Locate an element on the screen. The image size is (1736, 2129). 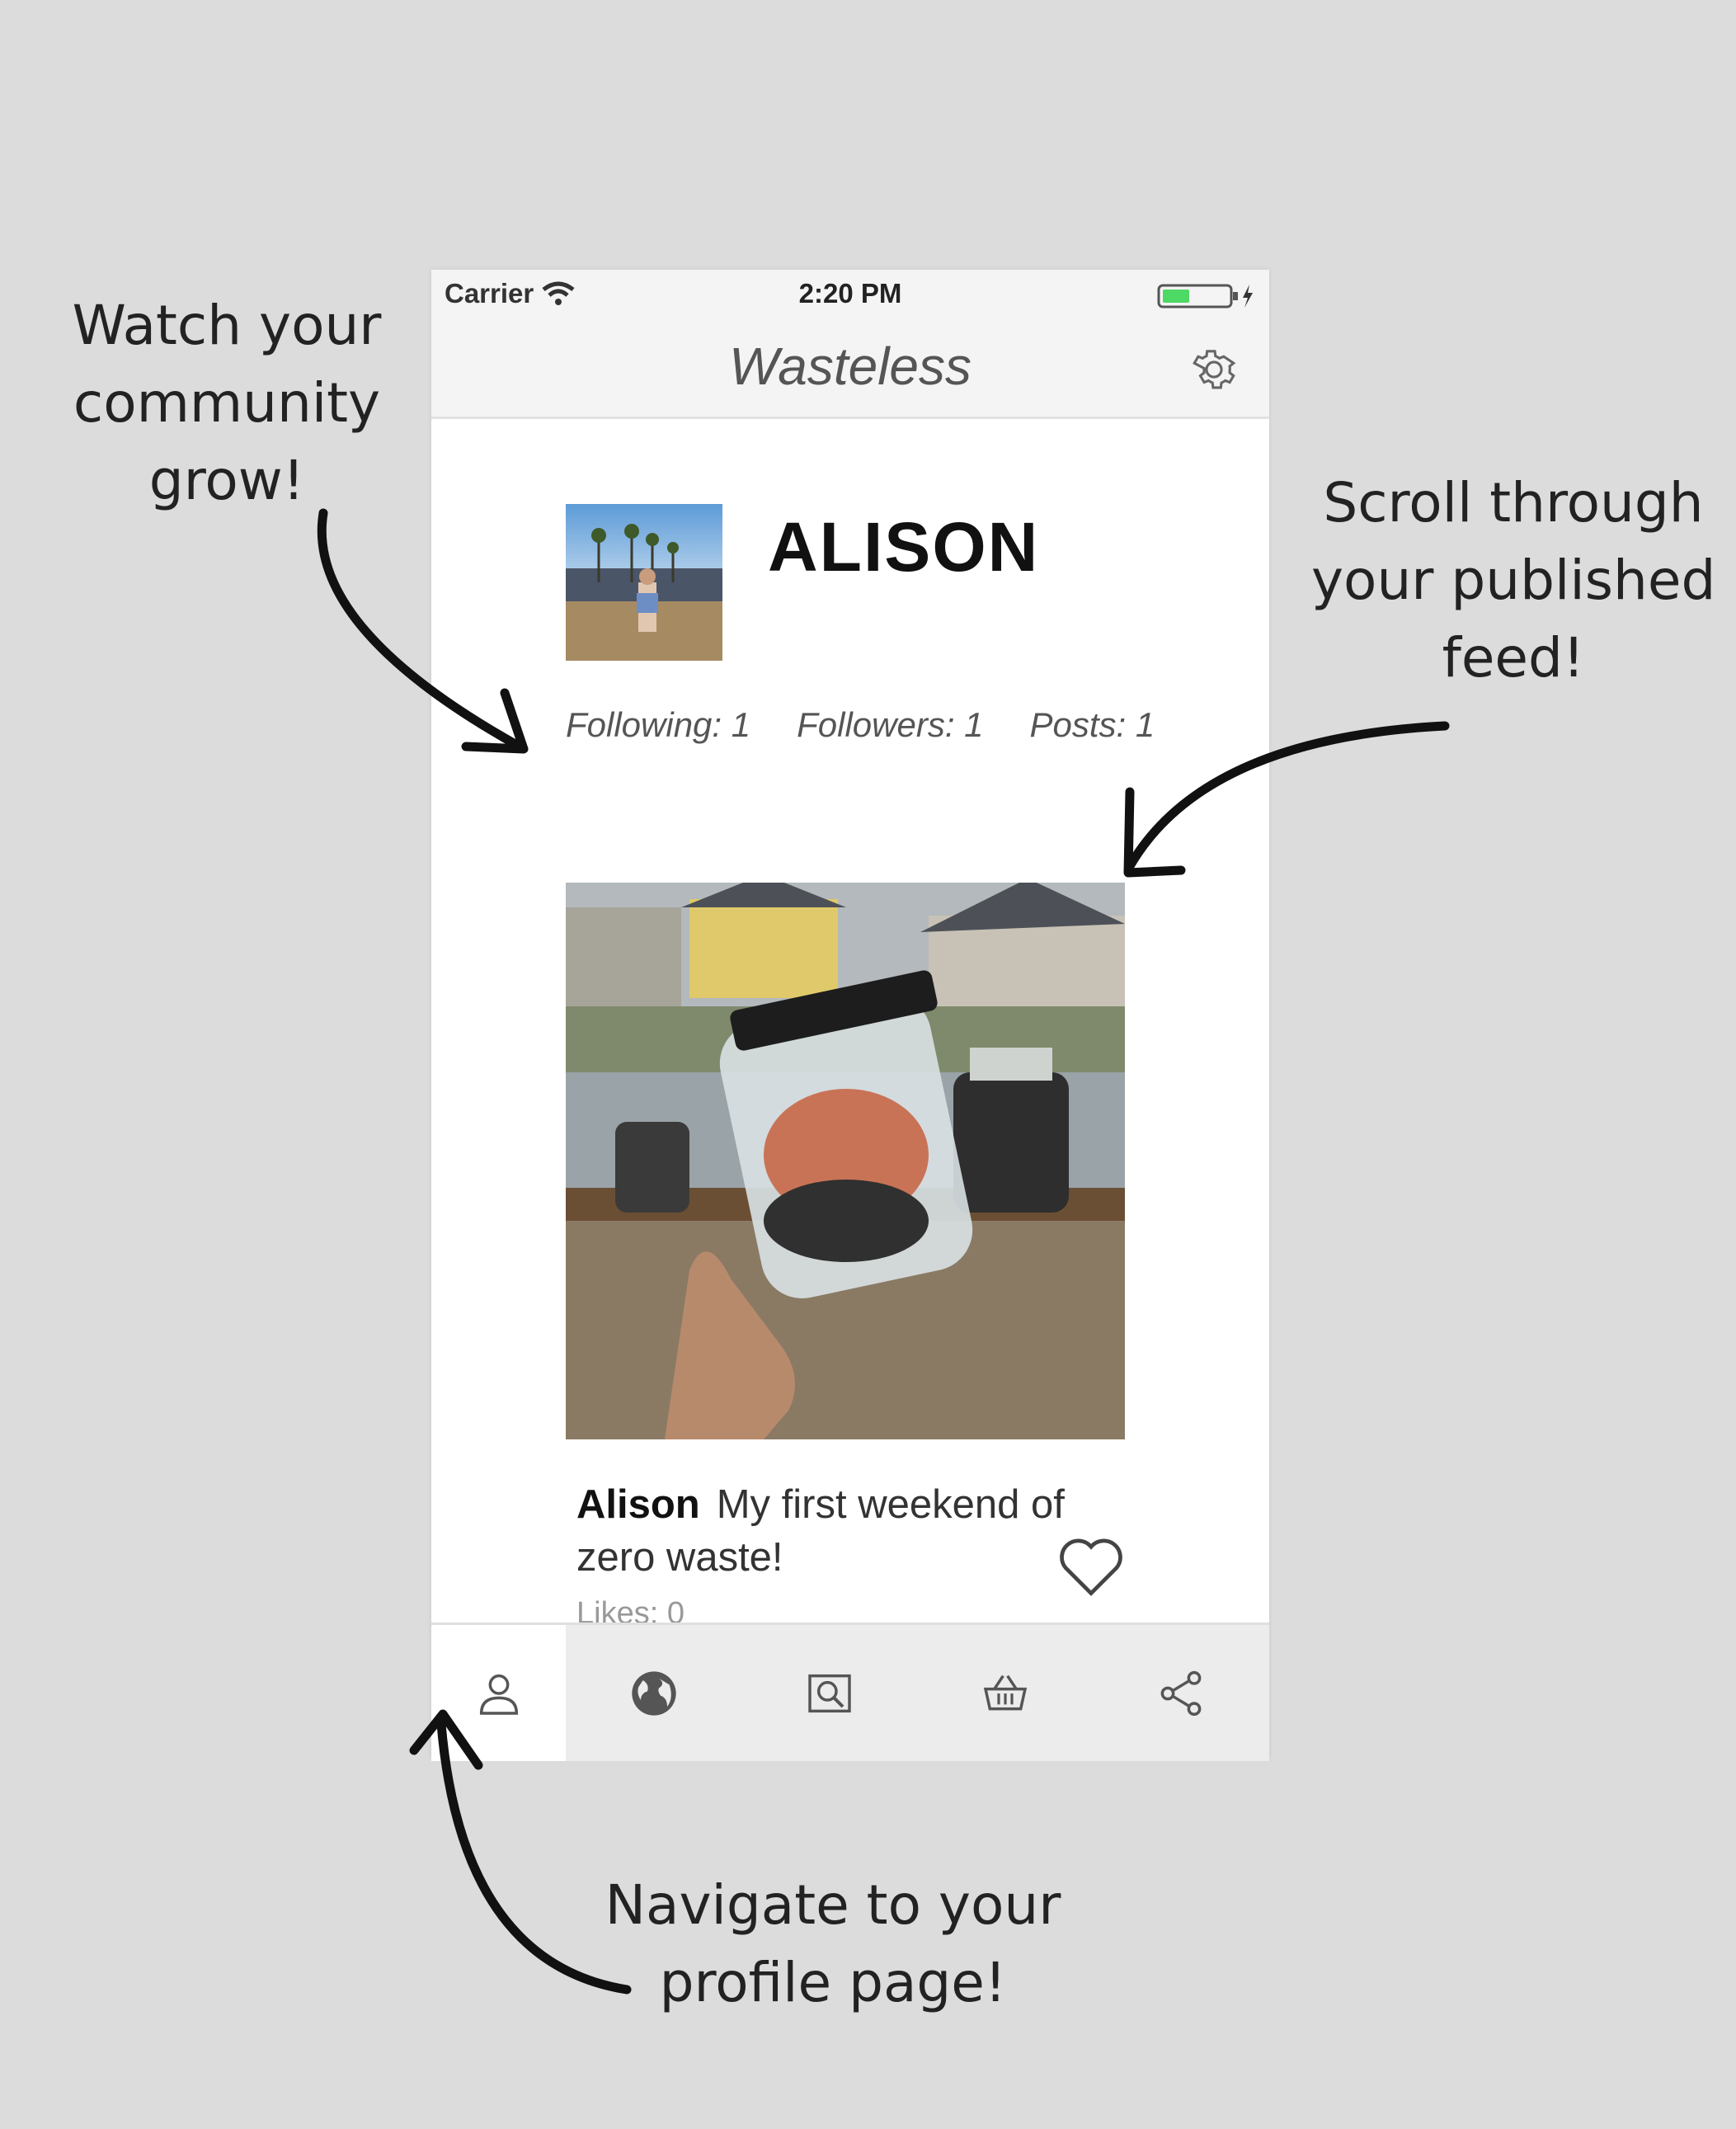
heart-icon is located at coordinates (1091, 1565).